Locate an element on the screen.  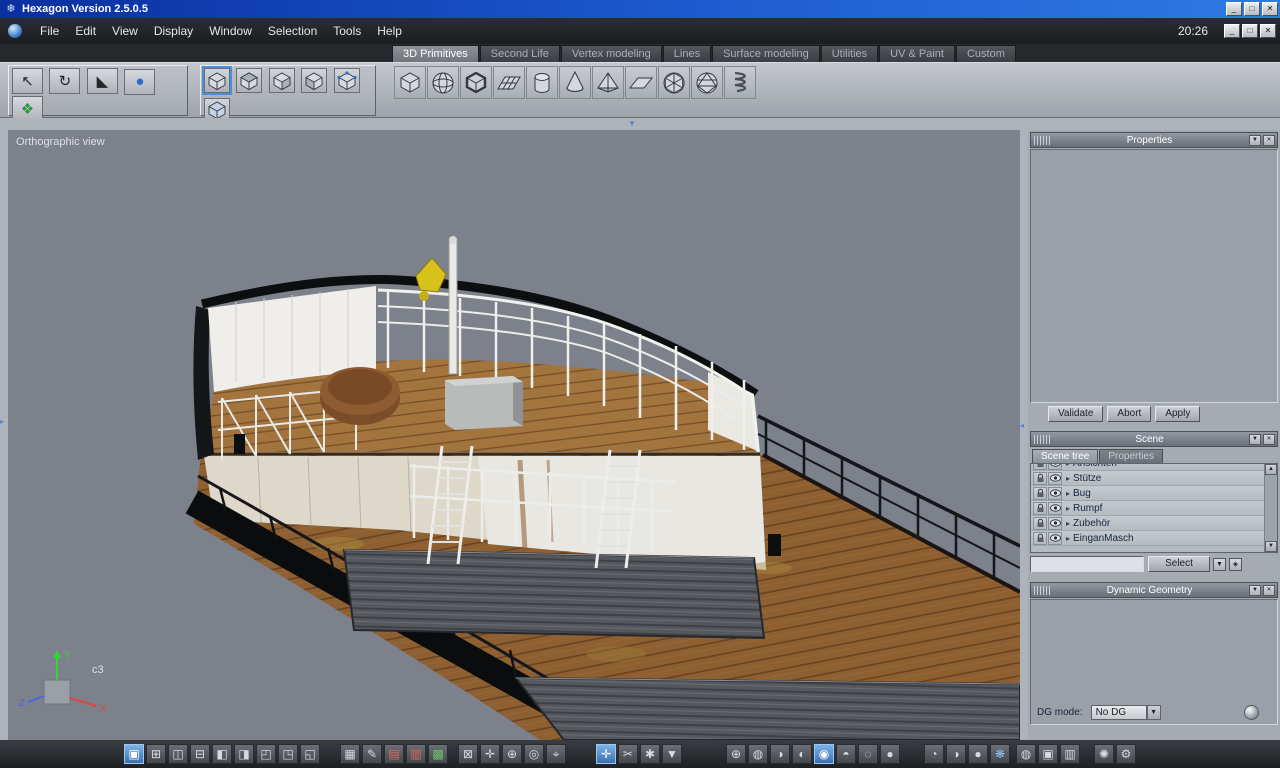
scene-panel-header: Scene ▼ ✕ is located at coordinates (1154, 439).